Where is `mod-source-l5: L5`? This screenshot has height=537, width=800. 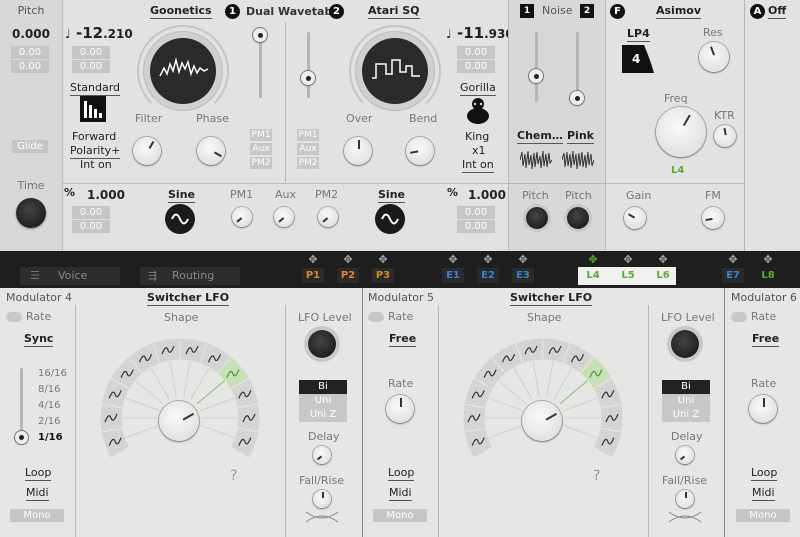 mod-source-l5: L5 is located at coordinates (628, 275).